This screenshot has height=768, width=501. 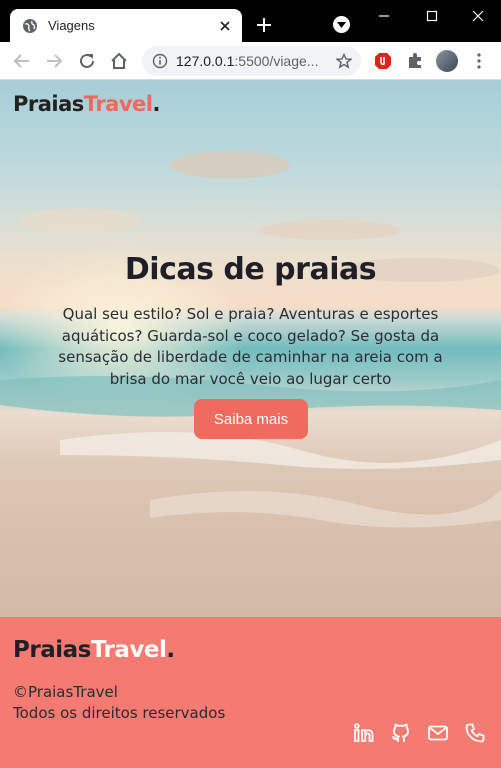 I want to click on linkedin-icon, so click(x=364, y=733).